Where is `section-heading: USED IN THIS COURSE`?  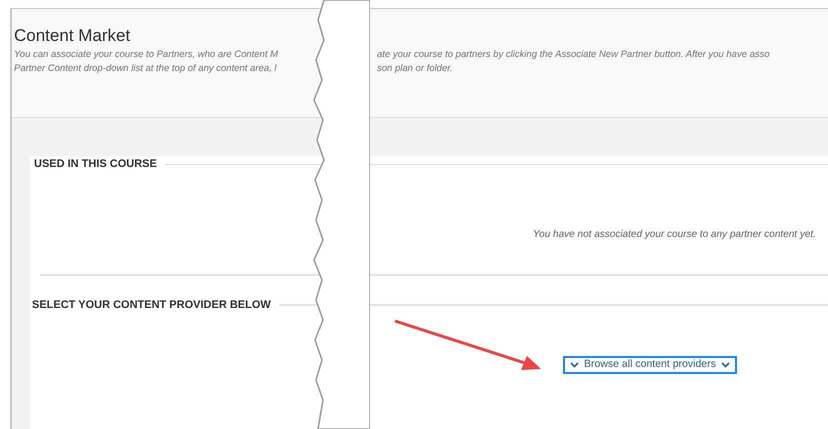
section-heading: USED IN THIS COURSE is located at coordinates (95, 164).